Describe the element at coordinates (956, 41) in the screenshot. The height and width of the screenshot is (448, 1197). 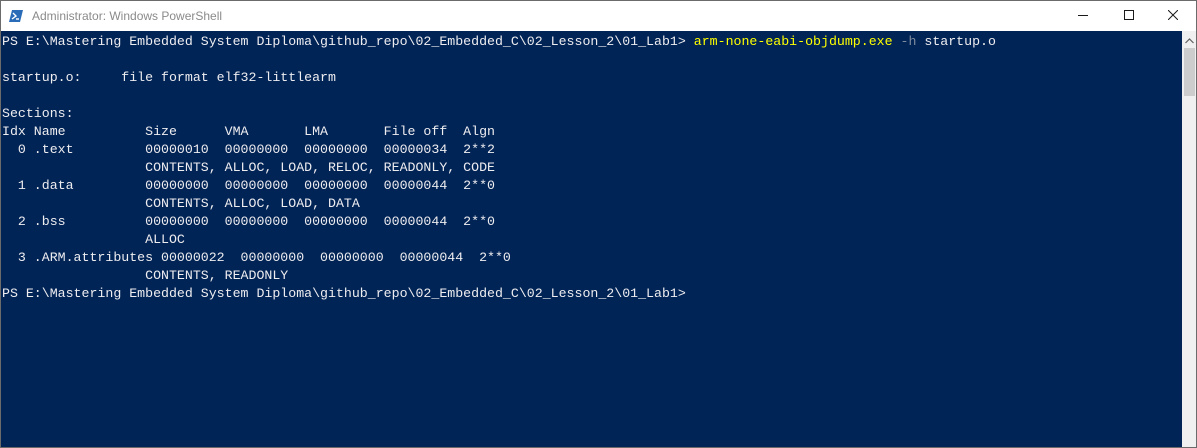
I see `command-argument: startup.o` at that location.